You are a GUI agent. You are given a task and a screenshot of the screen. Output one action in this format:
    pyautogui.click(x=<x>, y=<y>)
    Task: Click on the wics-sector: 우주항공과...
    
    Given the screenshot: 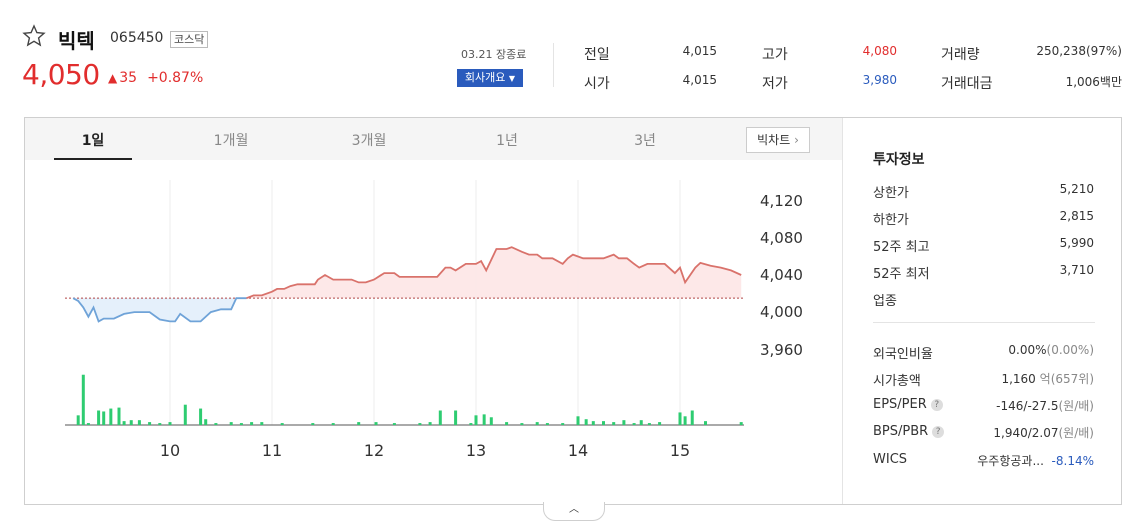 What is the action you would take?
    pyautogui.click(x=1010, y=461)
    